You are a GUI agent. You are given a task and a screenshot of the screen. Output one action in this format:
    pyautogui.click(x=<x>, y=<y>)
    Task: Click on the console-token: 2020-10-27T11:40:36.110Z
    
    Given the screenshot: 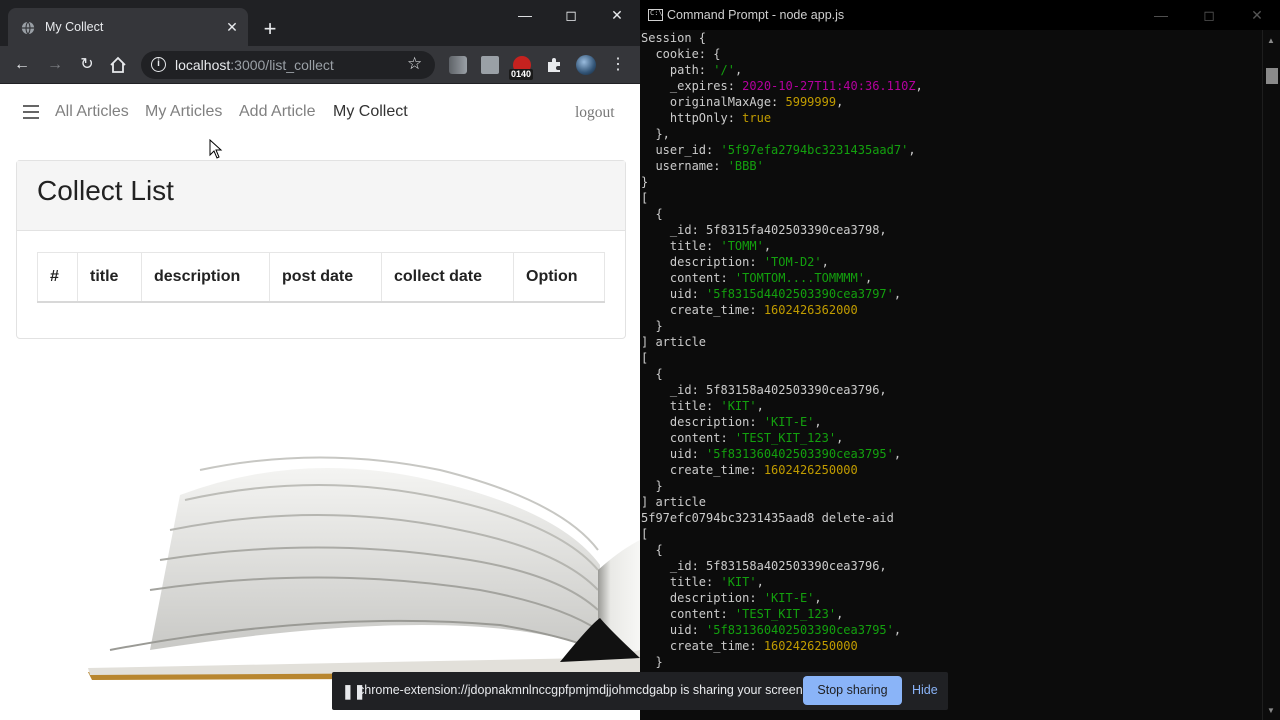 What is the action you would take?
    pyautogui.click(x=829, y=86)
    